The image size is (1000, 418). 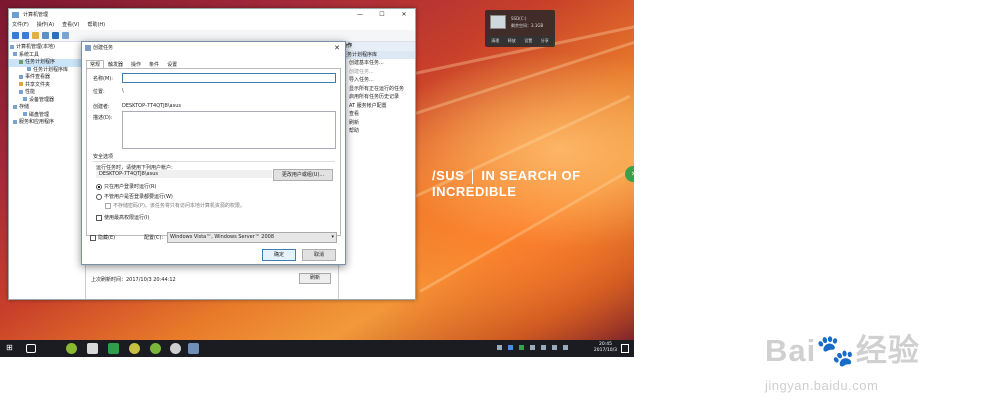 What do you see at coordinates (92, 348) in the screenshot?
I see `file-explorer-icon` at bounding box center [92, 348].